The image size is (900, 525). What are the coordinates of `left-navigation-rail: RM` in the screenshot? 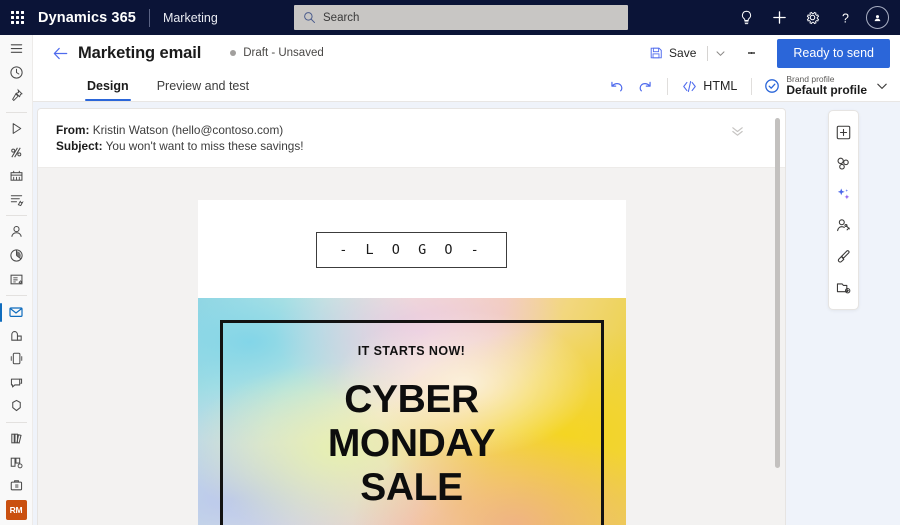 It's located at (16, 280).